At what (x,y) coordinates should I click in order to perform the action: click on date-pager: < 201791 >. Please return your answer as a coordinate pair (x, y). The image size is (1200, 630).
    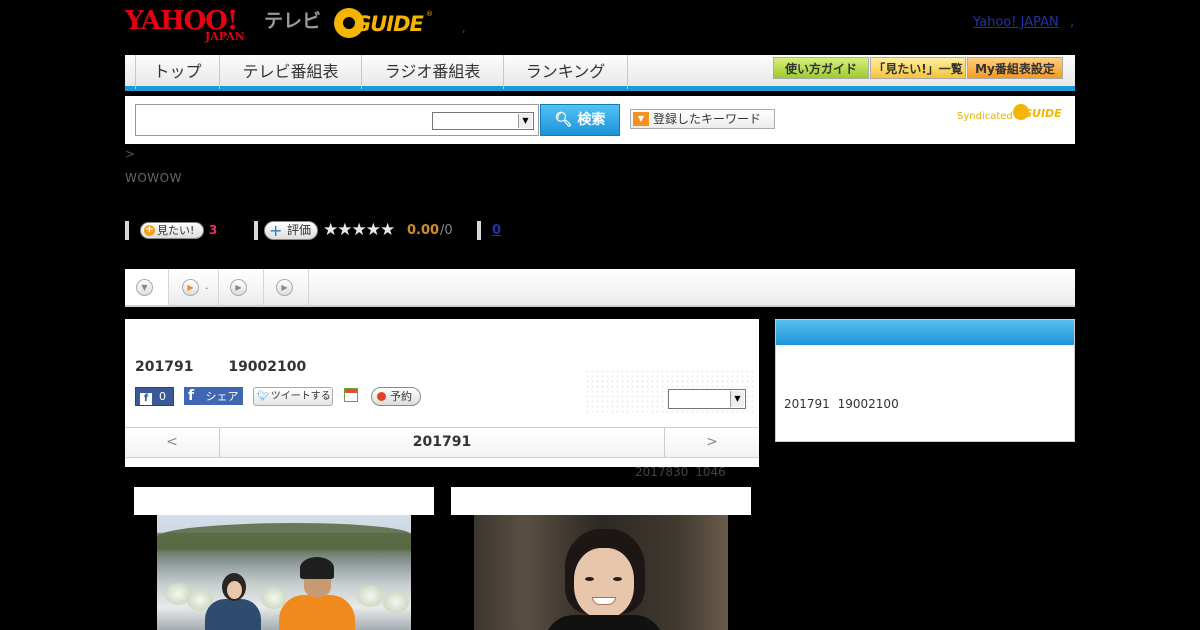
    Looking at the image, I should click on (442, 442).